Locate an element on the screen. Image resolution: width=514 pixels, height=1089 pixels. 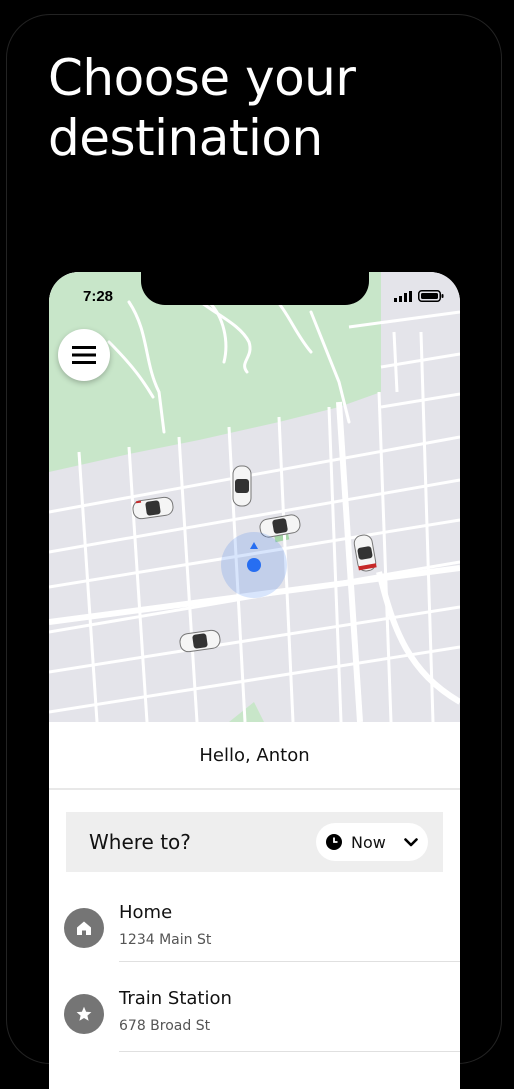
saved-place-address: 1234 Main St is located at coordinates (165, 940).